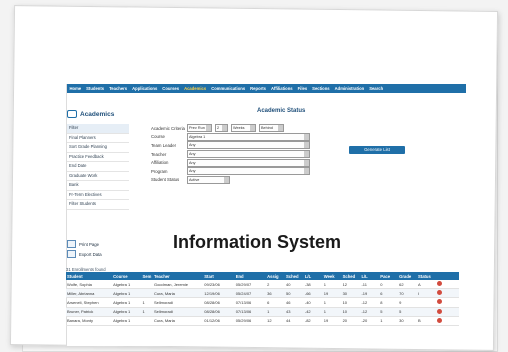 The height and width of the screenshot is (352, 508). Describe the element at coordinates (75, 88) in the screenshot. I see `nav-item-home: Home` at that location.